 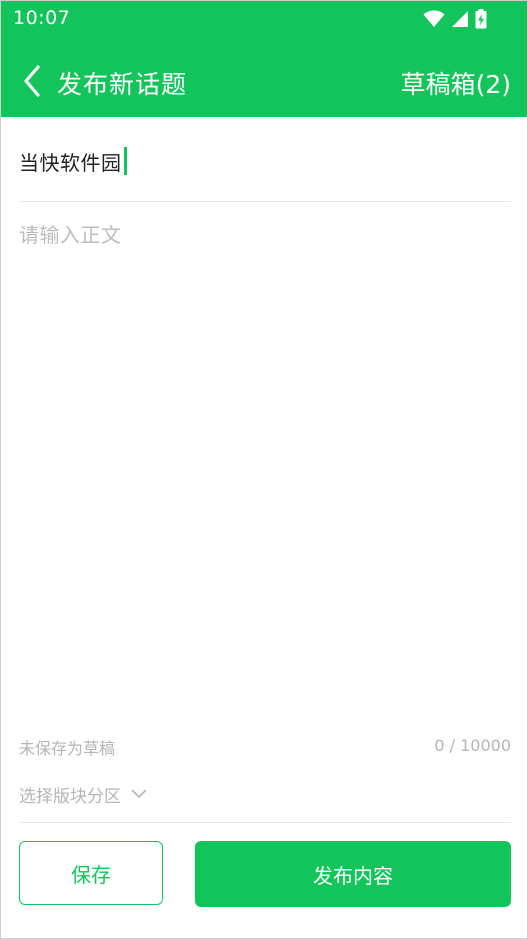 What do you see at coordinates (472, 745) in the screenshot?
I see `char-count: 0 / 10000` at bounding box center [472, 745].